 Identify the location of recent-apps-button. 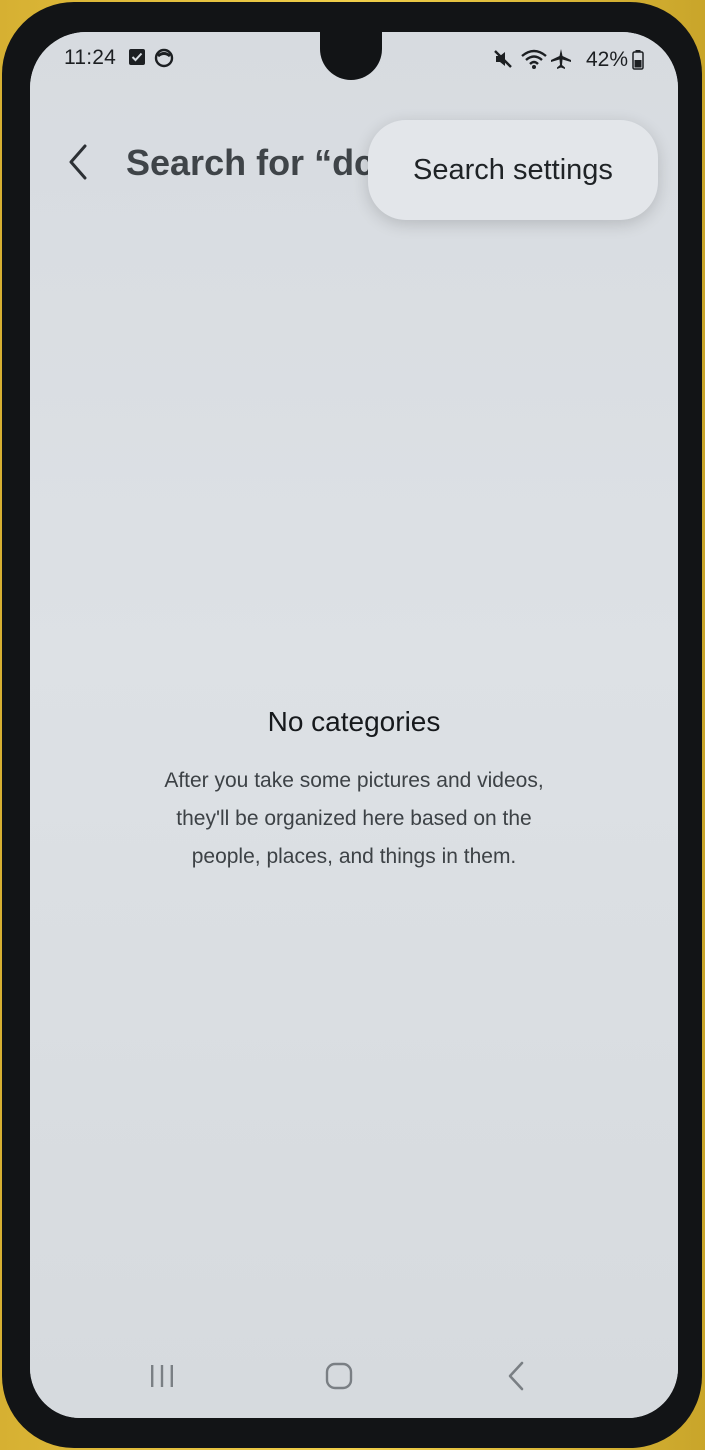
(162, 1376).